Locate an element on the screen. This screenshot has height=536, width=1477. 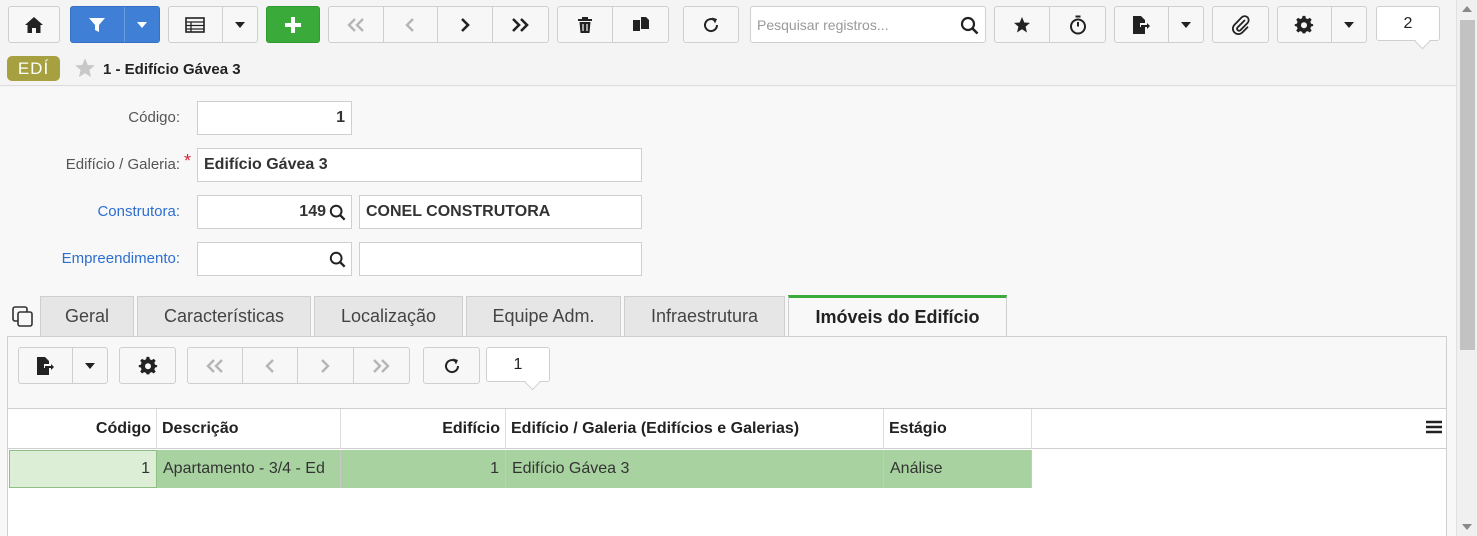
scroll-up-arrow is located at coordinates (1467, 9).